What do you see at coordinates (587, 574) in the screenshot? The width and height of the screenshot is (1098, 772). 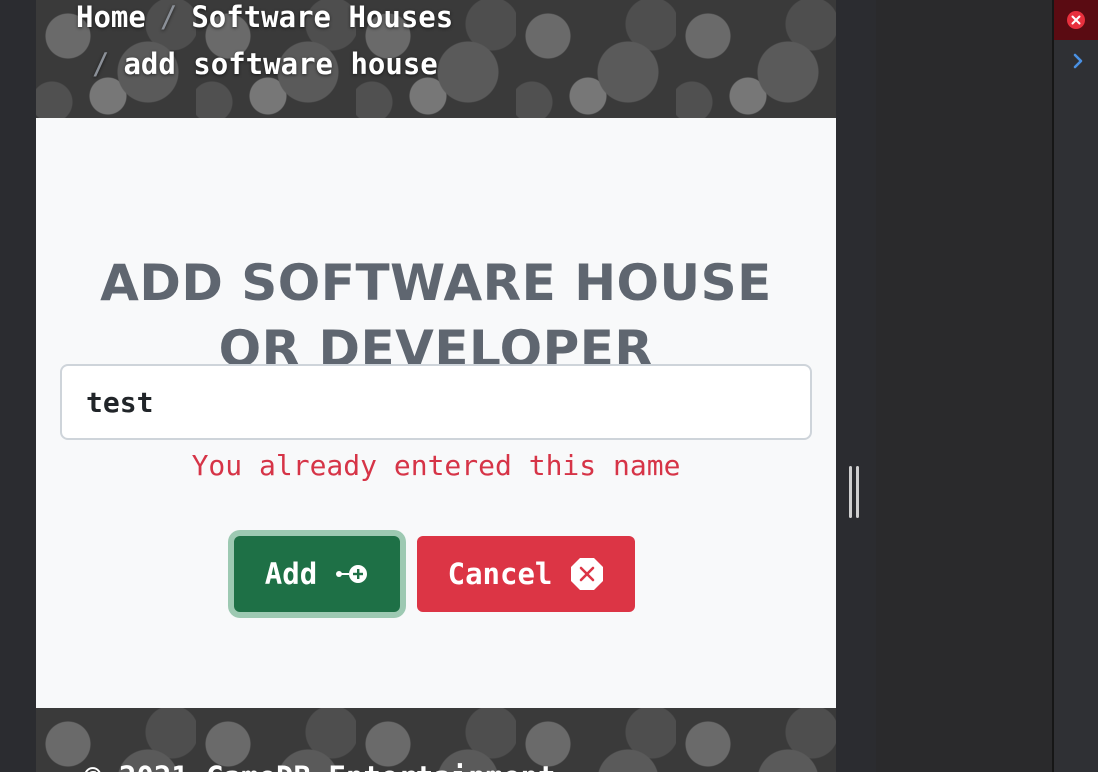 I see `close-octagon-icon` at bounding box center [587, 574].